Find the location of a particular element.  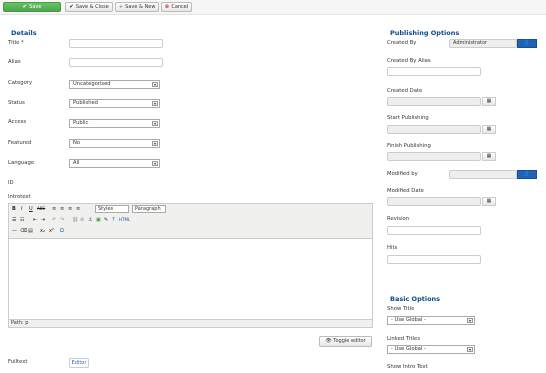

show-title-select: - Use Global - ▾ is located at coordinates (431, 320).